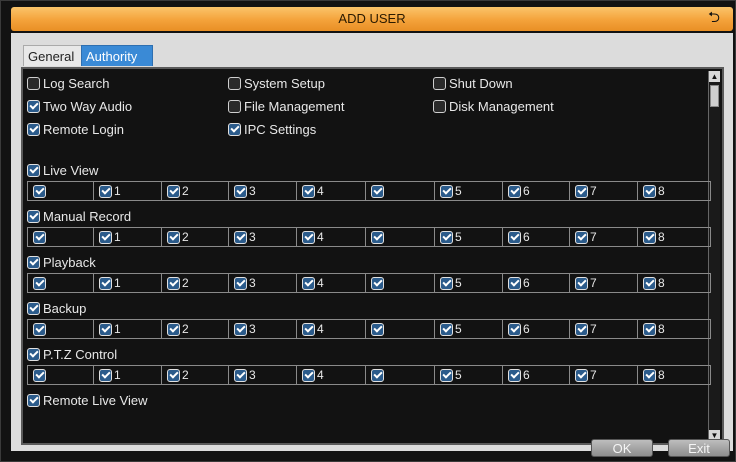 Image resolution: width=736 pixels, height=462 pixels. Describe the element at coordinates (493, 106) in the screenshot. I see `perm-disk-management: Disk Management` at that location.